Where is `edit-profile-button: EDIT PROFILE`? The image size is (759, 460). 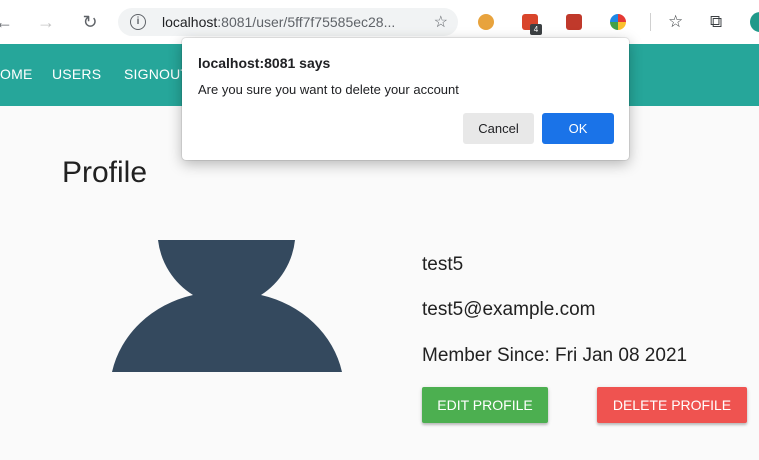
edit-profile-button: EDIT PROFILE is located at coordinates (485, 405).